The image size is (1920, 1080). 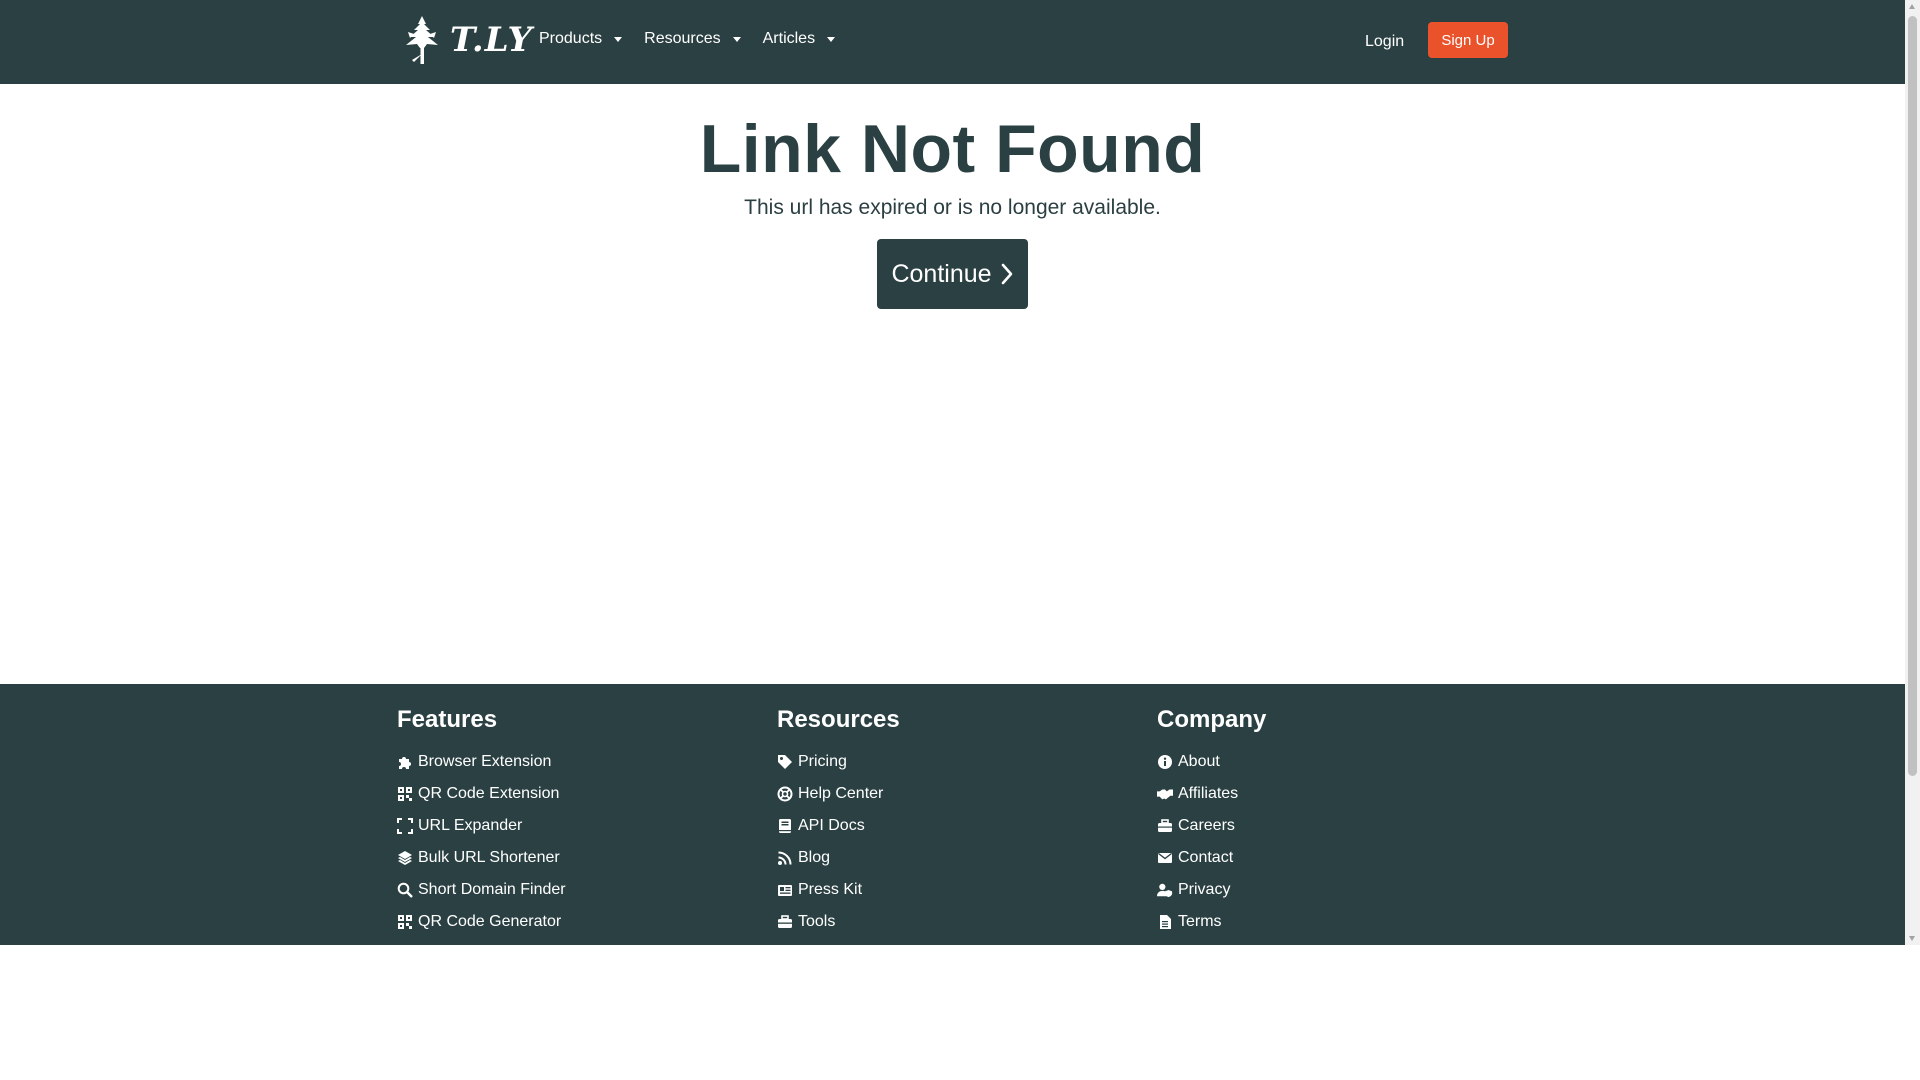 What do you see at coordinates (838, 922) in the screenshot?
I see `footer-link-tools: Tools` at bounding box center [838, 922].